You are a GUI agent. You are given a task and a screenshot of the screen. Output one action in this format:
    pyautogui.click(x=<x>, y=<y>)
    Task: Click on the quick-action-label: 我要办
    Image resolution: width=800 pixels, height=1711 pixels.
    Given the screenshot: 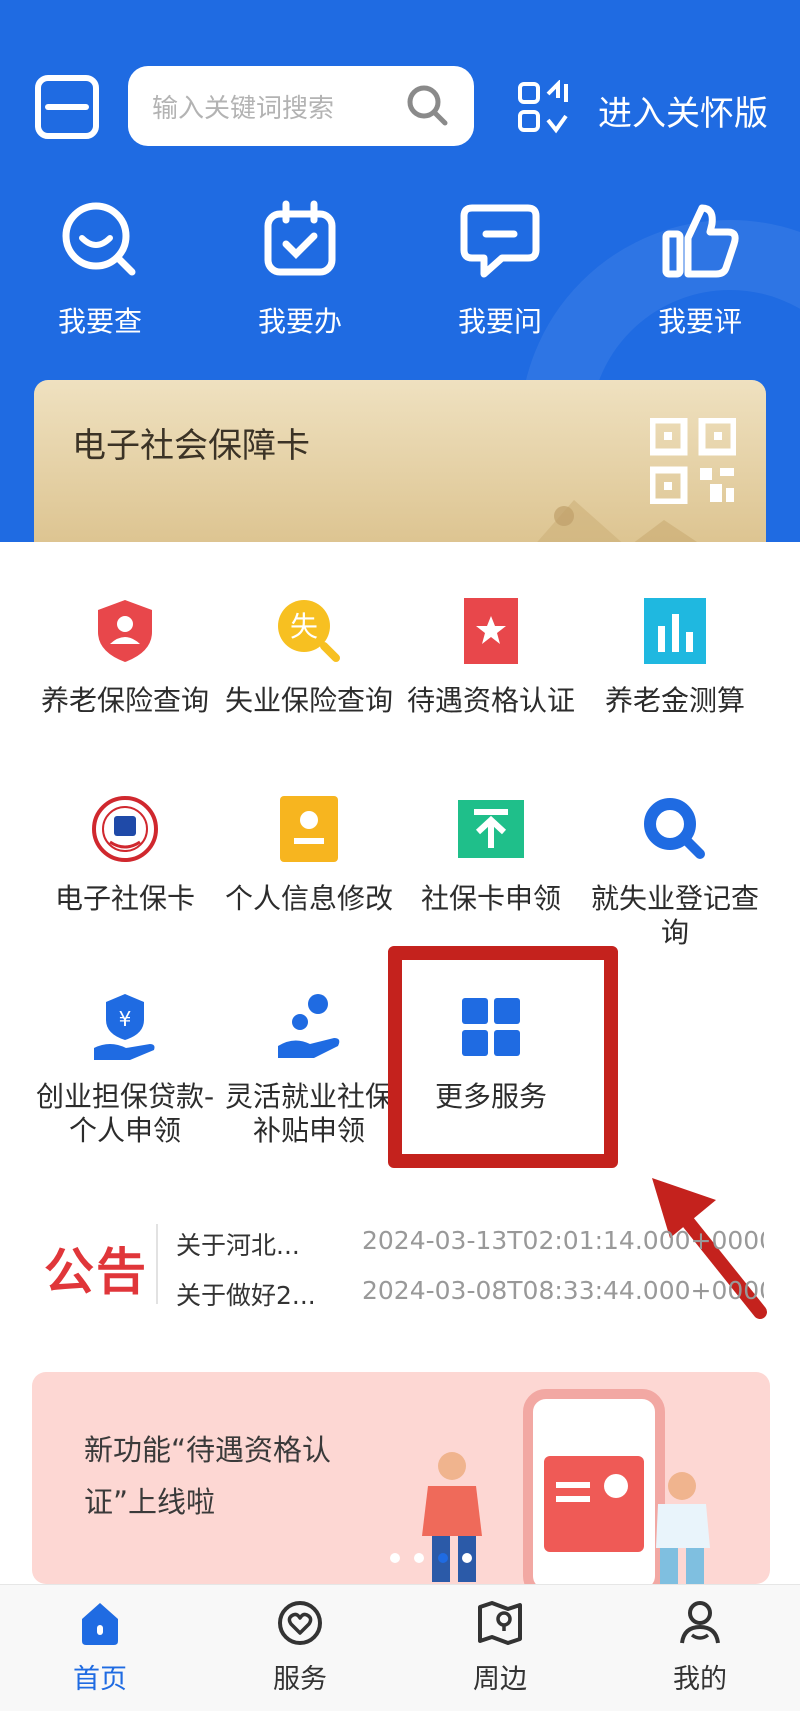 What is the action you would take?
    pyautogui.click(x=299, y=321)
    